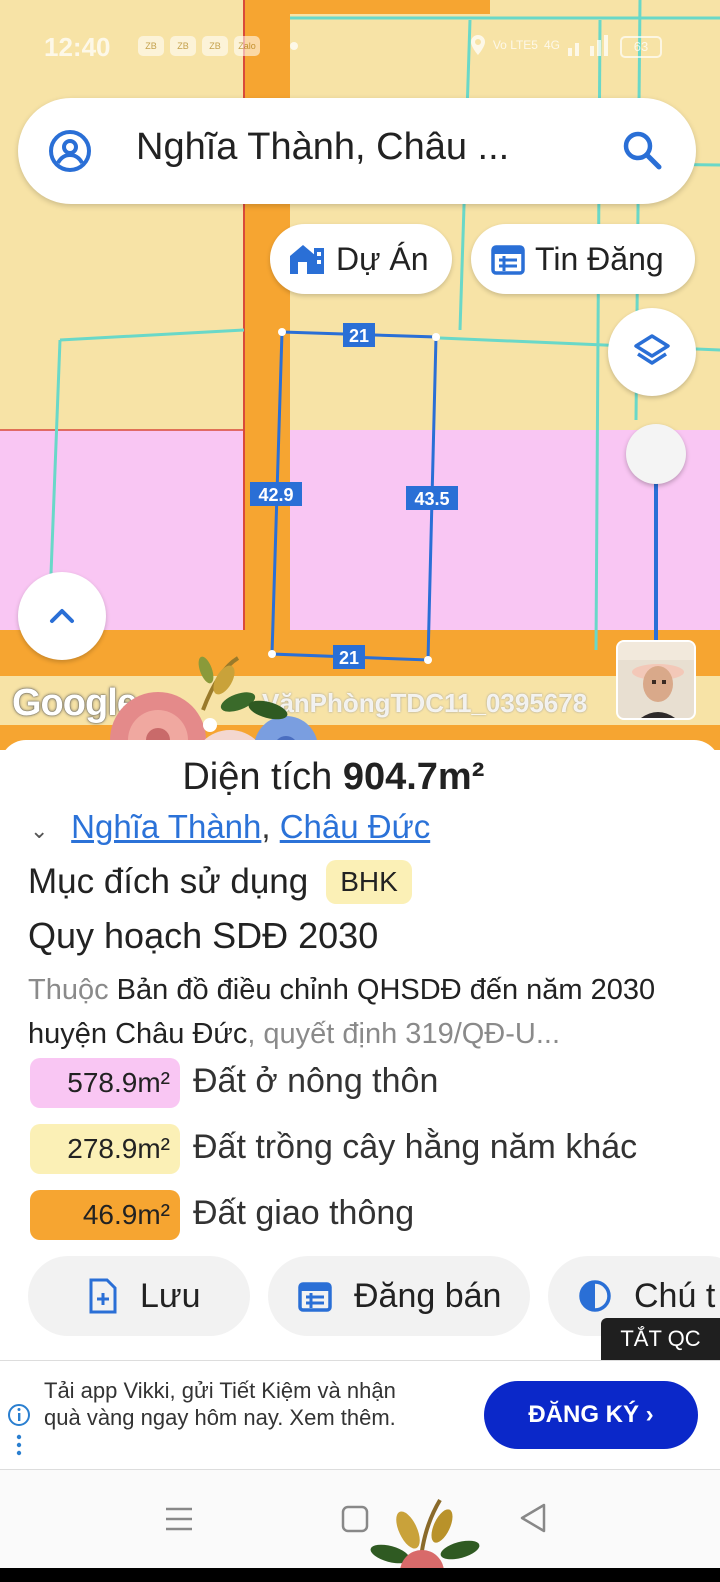 The height and width of the screenshot is (1582, 720). What do you see at coordinates (170, 1295) in the screenshot?
I see `save-button-label: Lưu` at bounding box center [170, 1295].